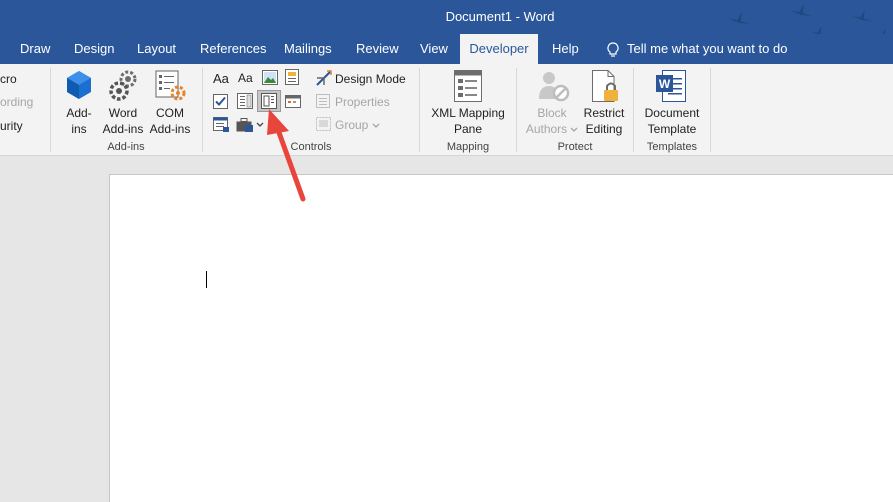 The width and height of the screenshot is (893, 502). Describe the element at coordinates (324, 78) in the screenshot. I see `design-mode-icon` at that location.